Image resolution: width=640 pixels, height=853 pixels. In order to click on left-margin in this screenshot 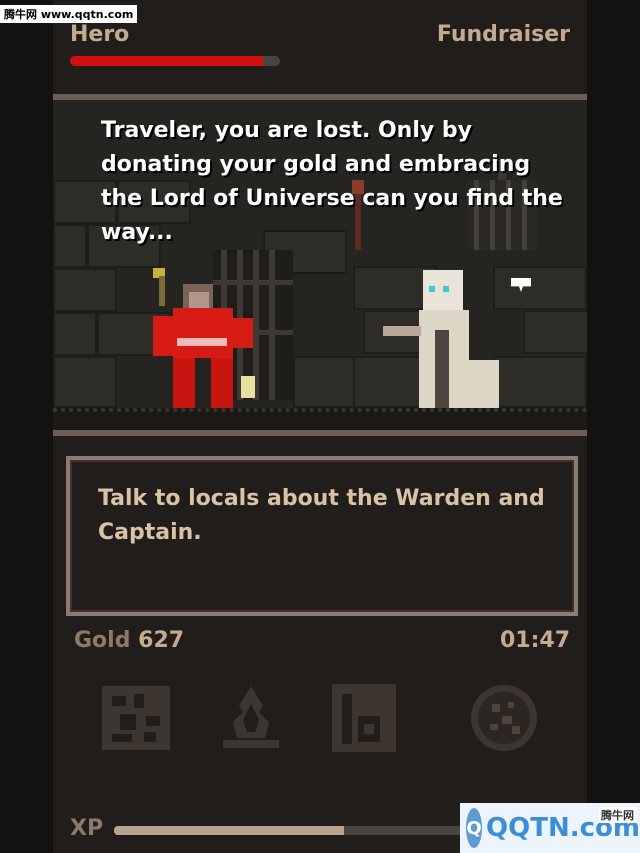, I will do `click(26, 426)`.